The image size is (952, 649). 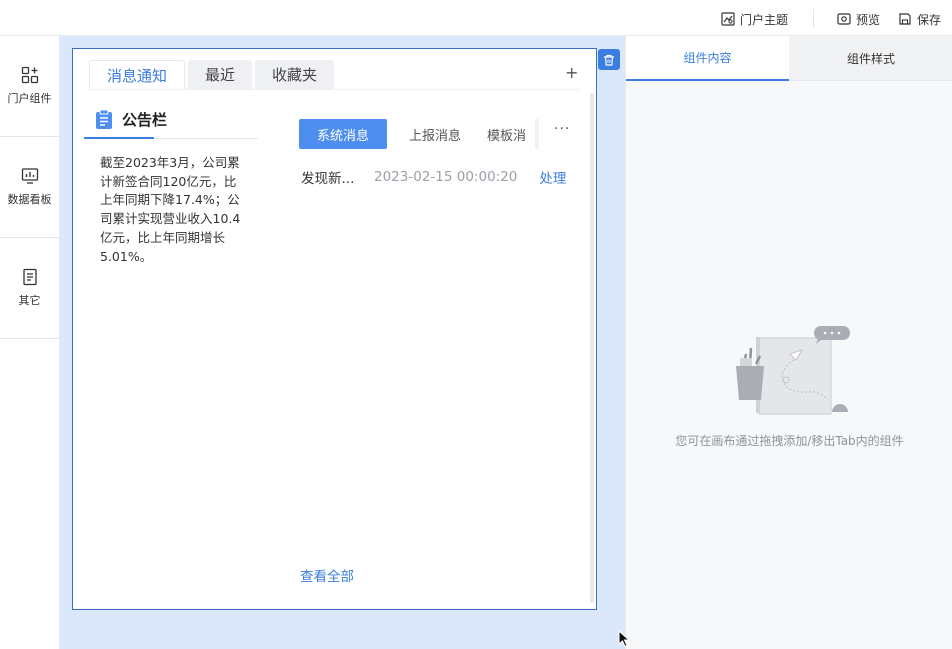 What do you see at coordinates (334, 89) in the screenshot?
I see `tab-underline` at bounding box center [334, 89].